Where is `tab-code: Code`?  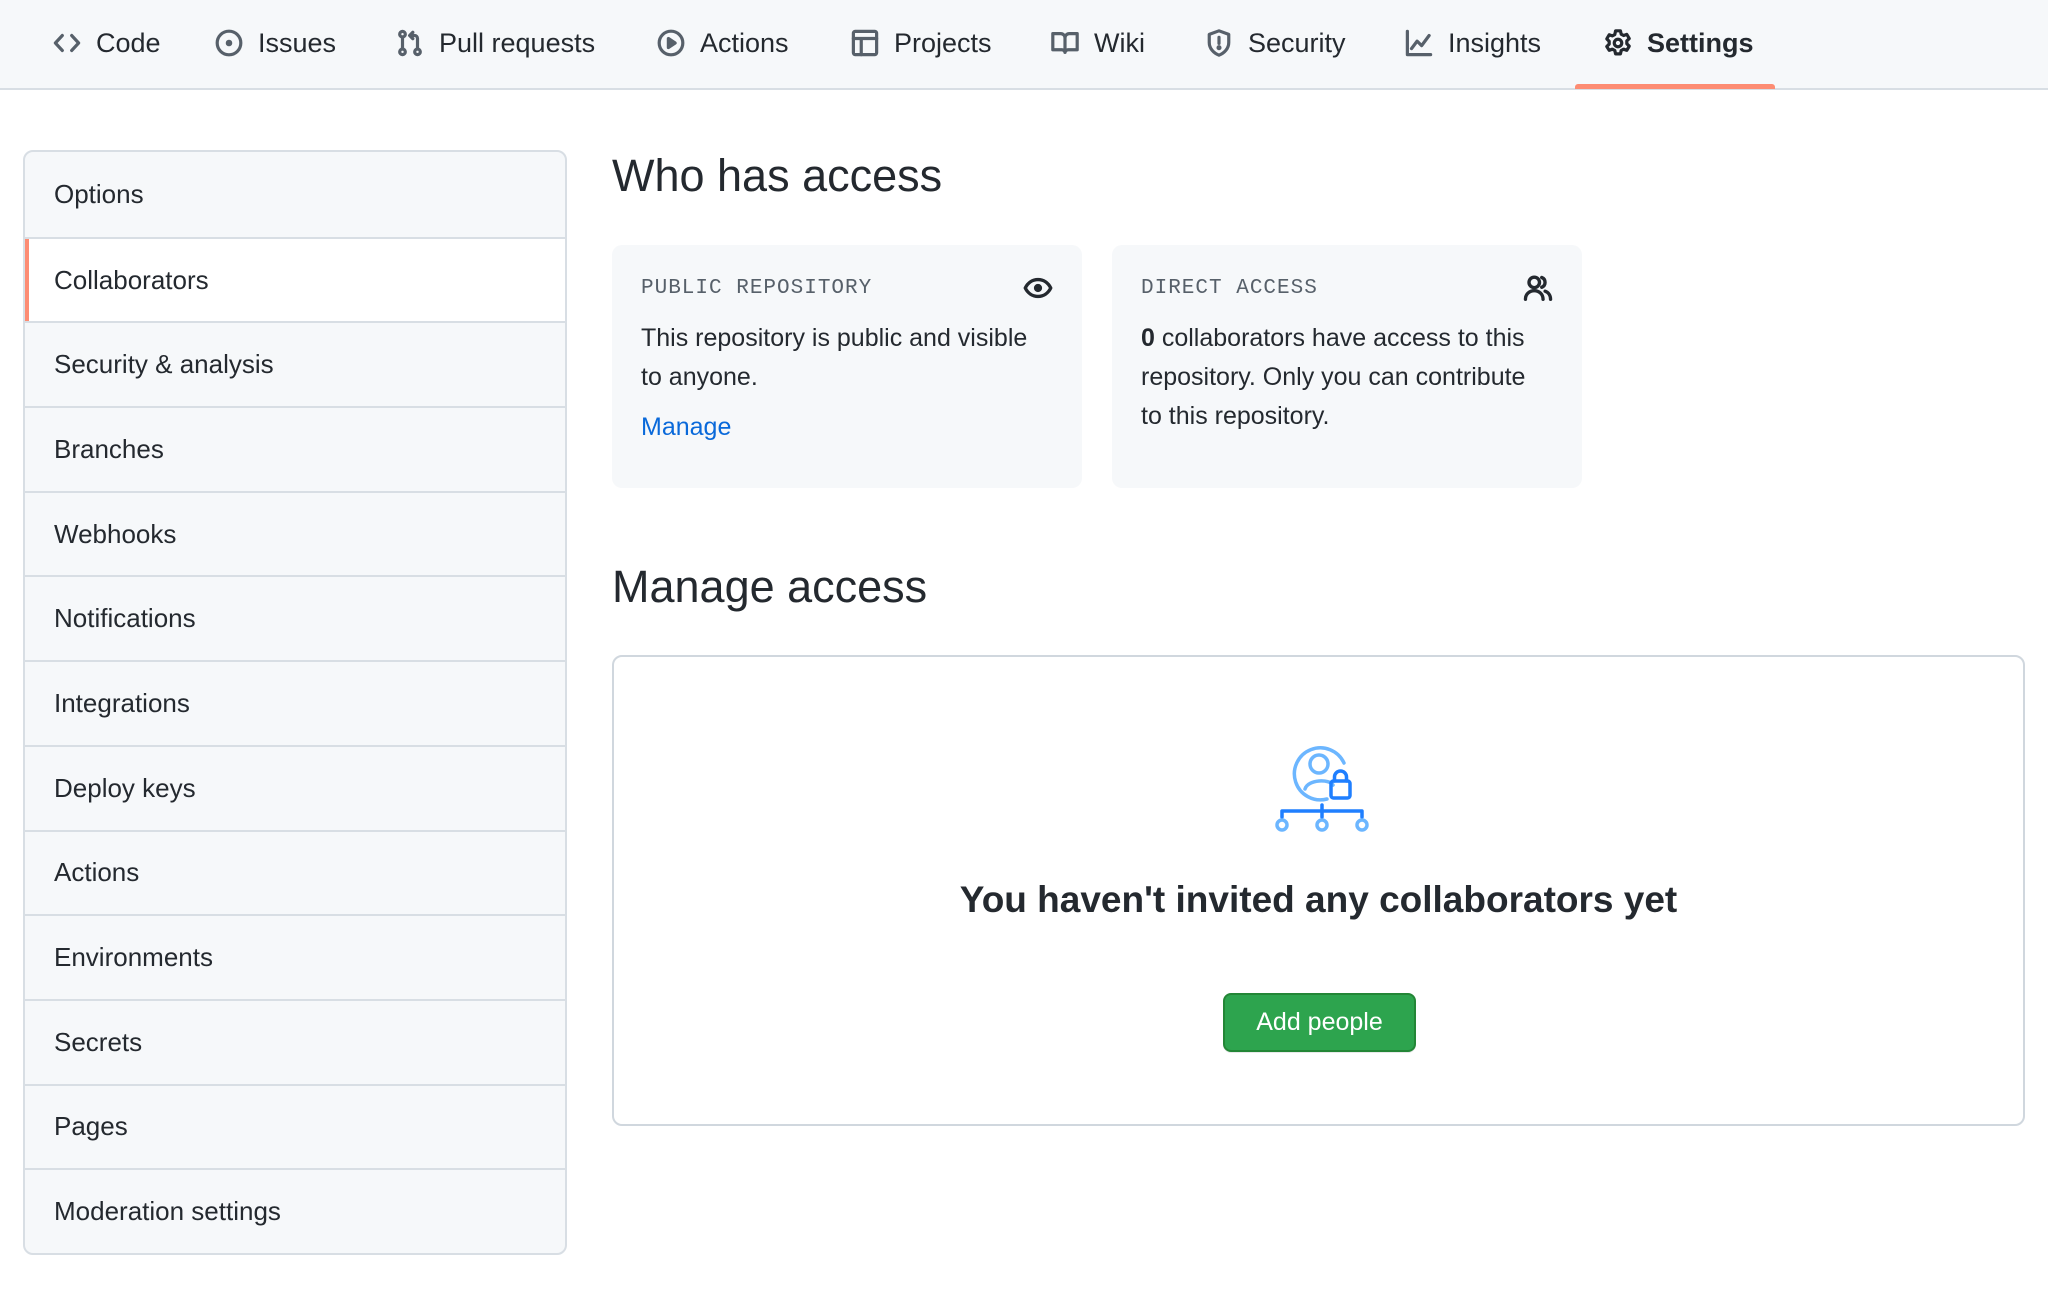 tab-code: Code is located at coordinates (106, 45).